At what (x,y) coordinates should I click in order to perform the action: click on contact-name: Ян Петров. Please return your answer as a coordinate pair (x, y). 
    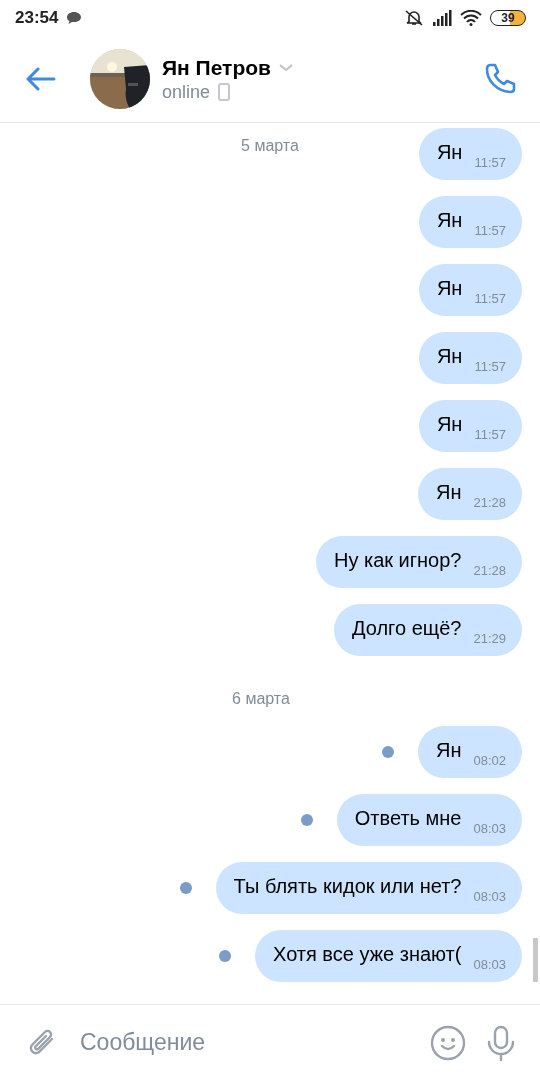
    Looking at the image, I should click on (216, 67).